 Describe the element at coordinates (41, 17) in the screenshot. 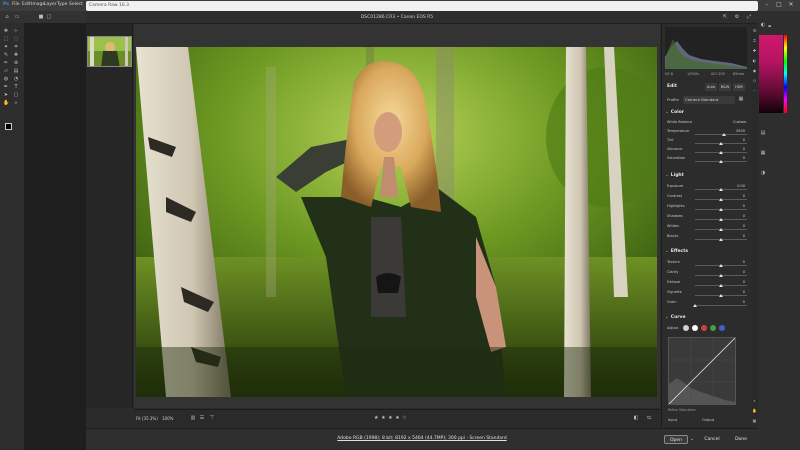

I see `selection-mode-icon: ■` at that location.